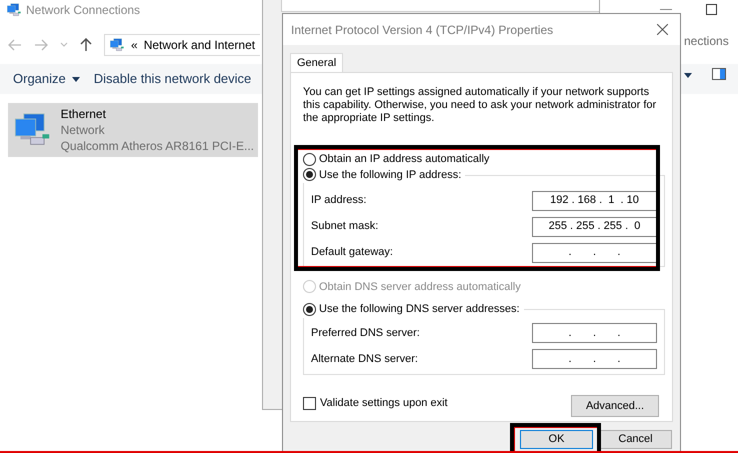 This screenshot has width=738, height=453. Describe the element at coordinates (384, 403) in the screenshot. I see `checkbox-label: Validate settings upon exit` at that location.